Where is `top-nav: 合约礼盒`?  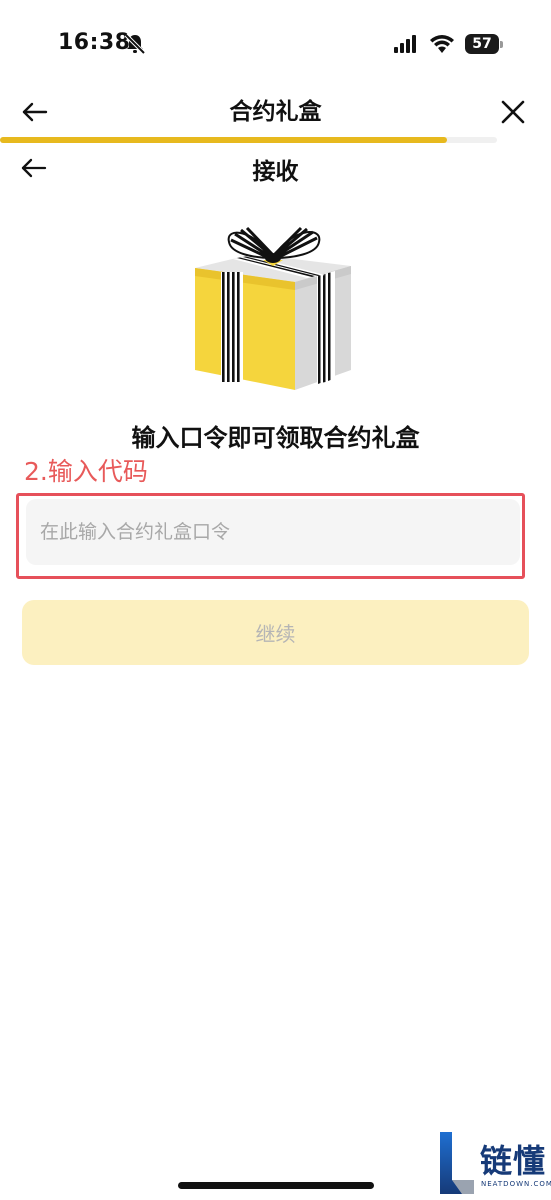
top-nav: 合约礼盒 is located at coordinates (275, 114).